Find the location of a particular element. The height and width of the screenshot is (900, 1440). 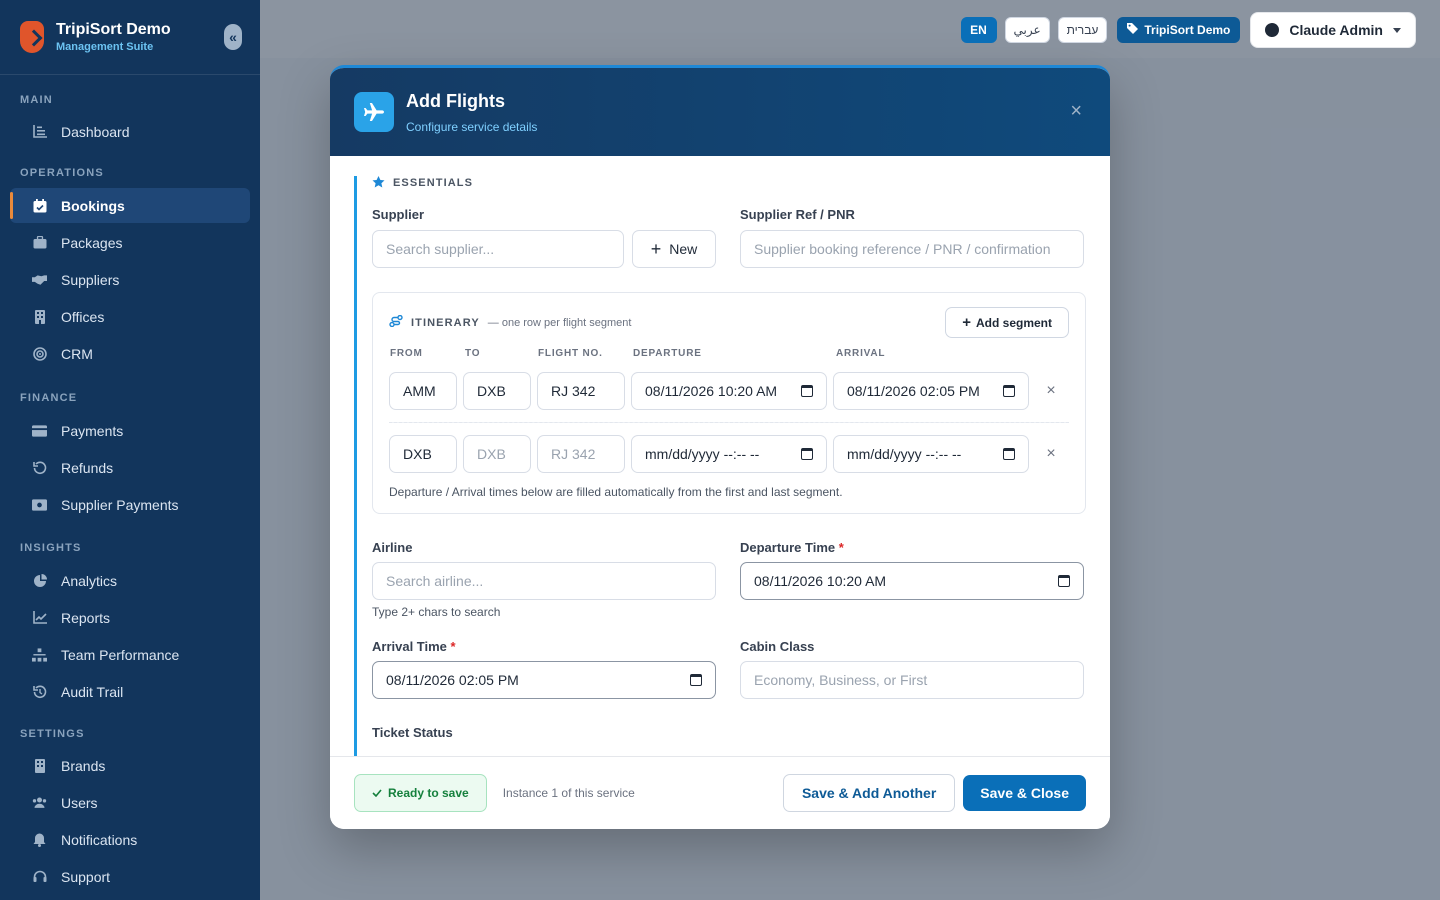

route-icon is located at coordinates (396, 323).